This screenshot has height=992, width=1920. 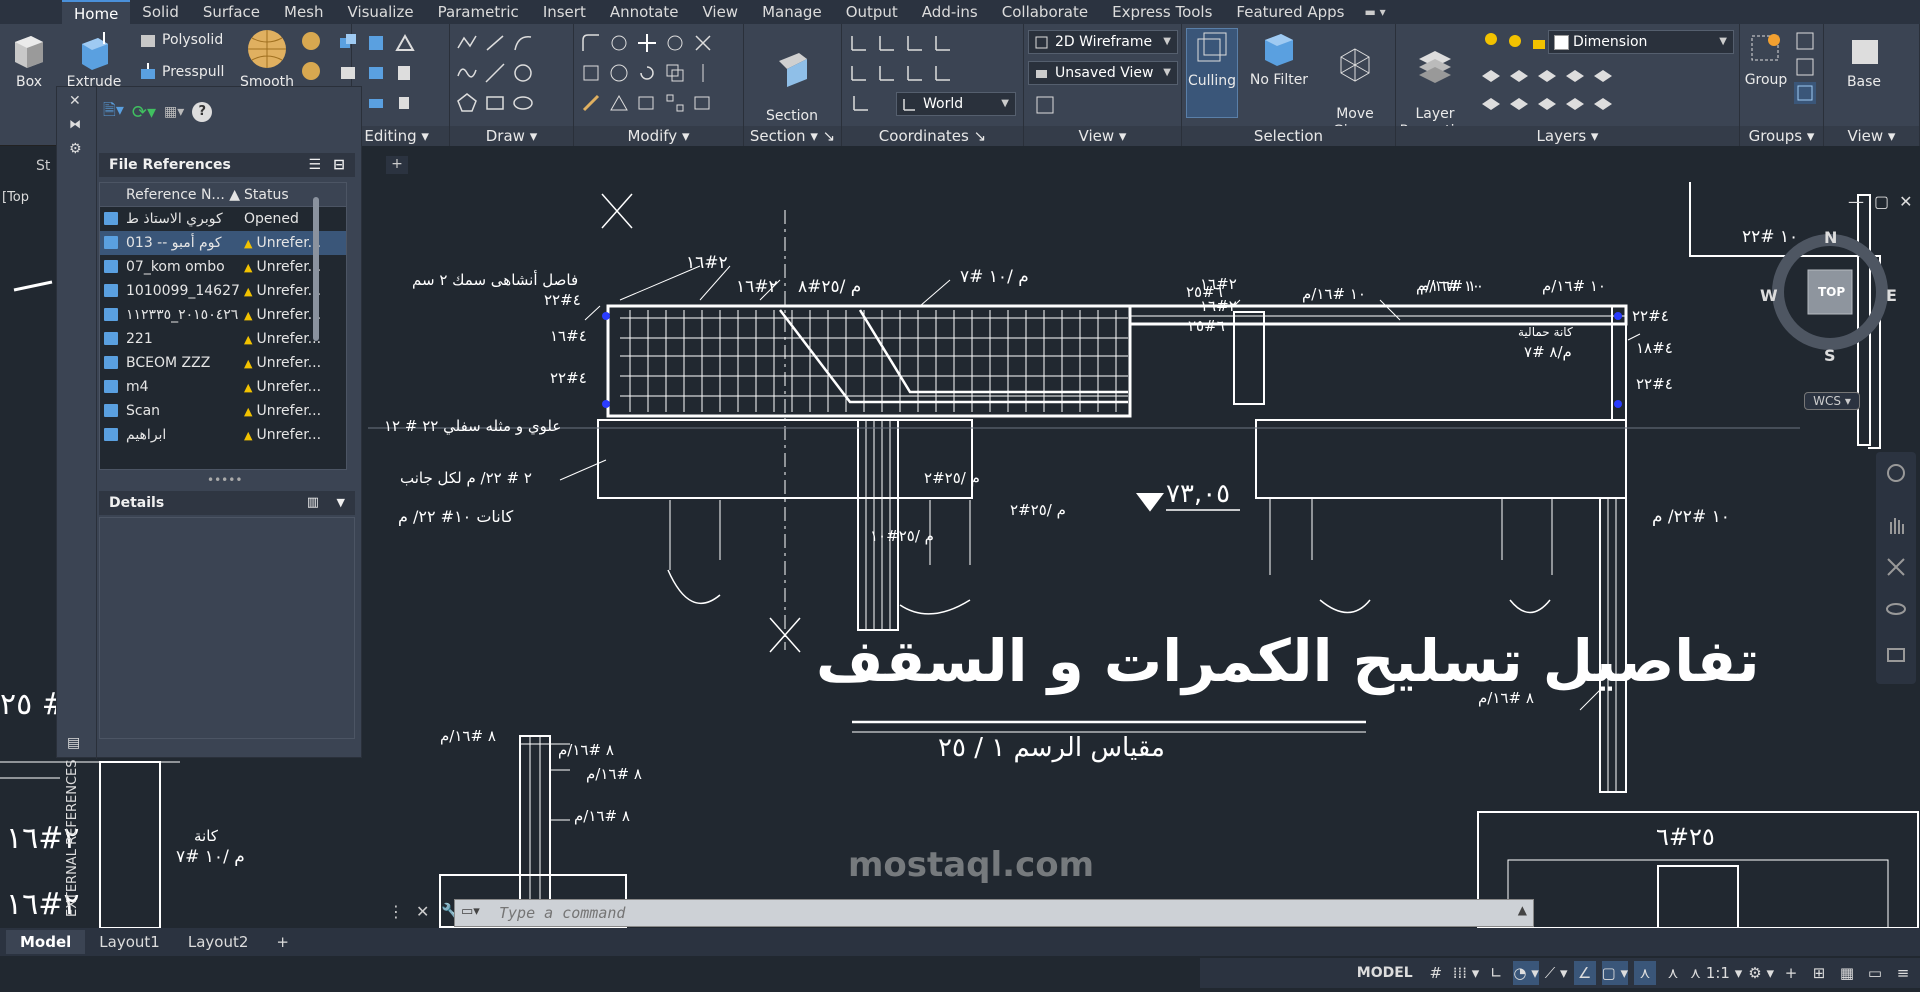 I want to click on extract-edges-icon, so click(x=377, y=73).